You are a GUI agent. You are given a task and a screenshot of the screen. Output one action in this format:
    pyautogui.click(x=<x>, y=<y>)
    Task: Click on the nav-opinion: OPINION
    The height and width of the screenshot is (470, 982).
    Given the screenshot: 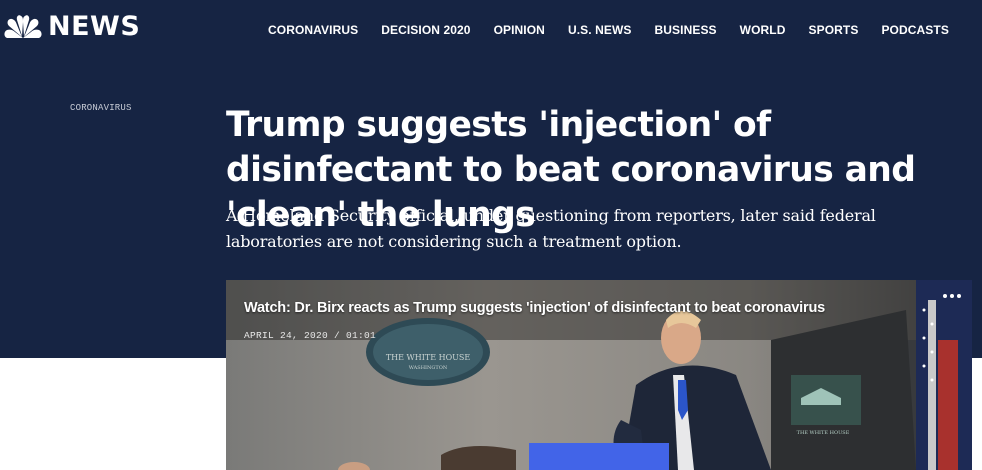 What is the action you would take?
    pyautogui.click(x=519, y=30)
    